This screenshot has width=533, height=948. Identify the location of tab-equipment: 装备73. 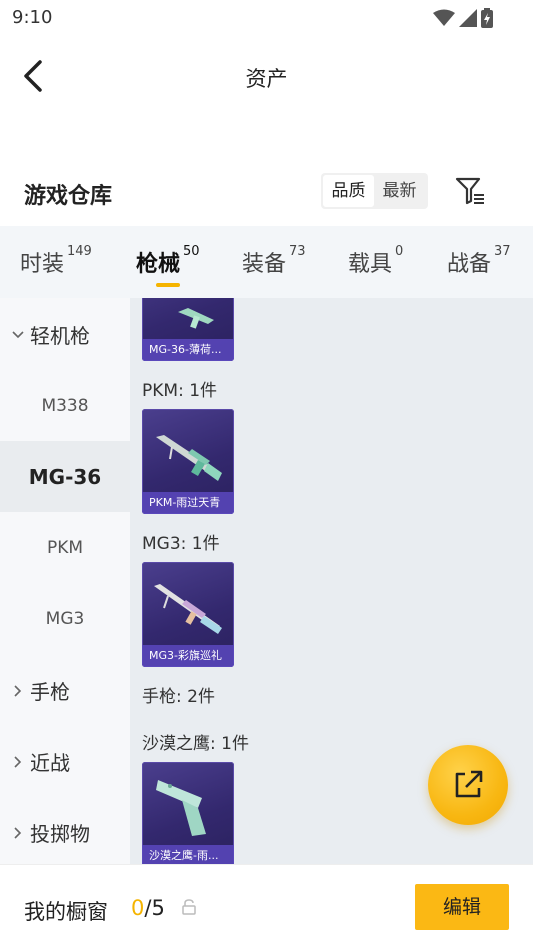
(274, 261).